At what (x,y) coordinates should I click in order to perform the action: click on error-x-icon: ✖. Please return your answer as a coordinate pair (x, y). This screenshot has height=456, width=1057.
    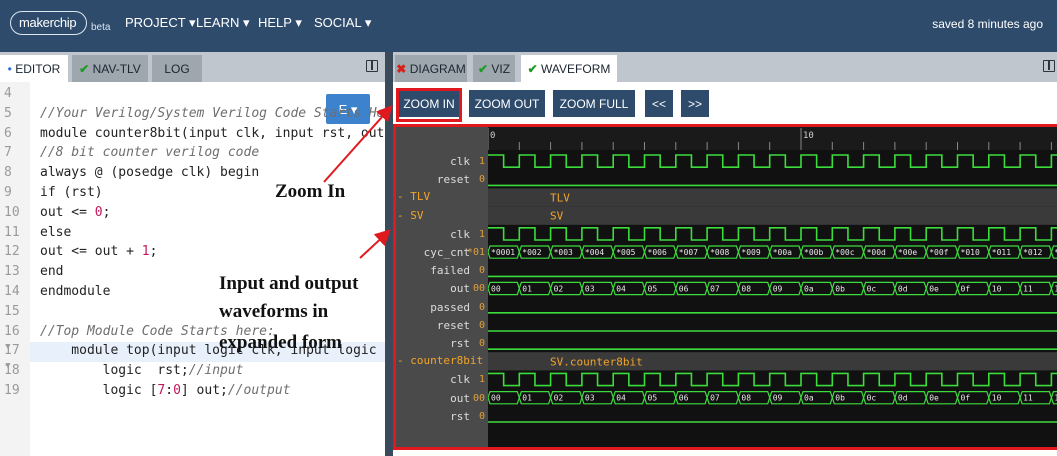
    Looking at the image, I should click on (401, 69).